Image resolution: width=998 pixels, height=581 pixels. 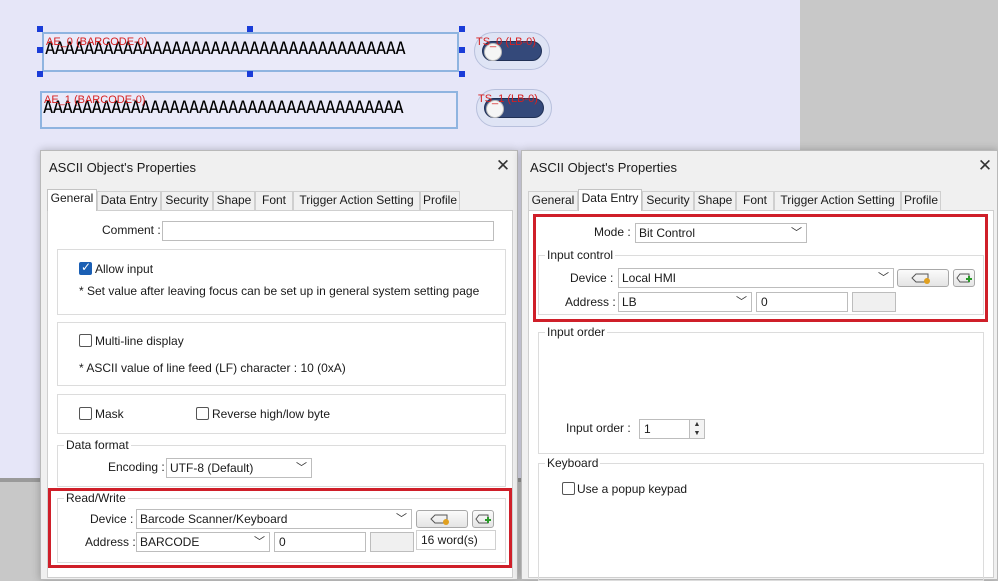 I want to click on multiline-label: Multi-line display, so click(x=139, y=341).